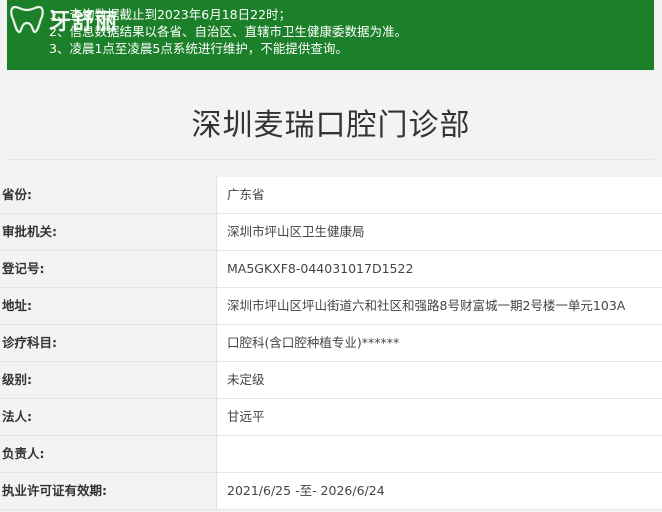  Describe the element at coordinates (108, 306) in the screenshot. I see `info-label: 地址:` at that location.